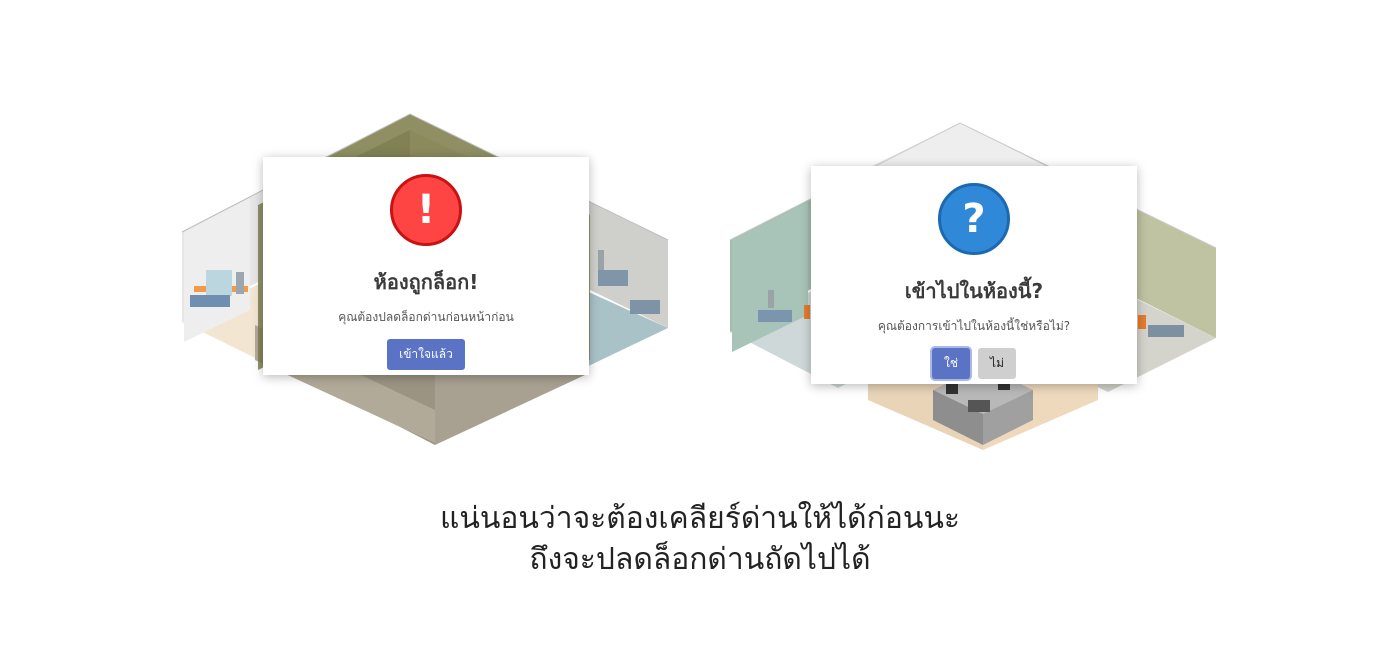 The image size is (1400, 650). I want to click on exclamation-icon: !, so click(426, 210).